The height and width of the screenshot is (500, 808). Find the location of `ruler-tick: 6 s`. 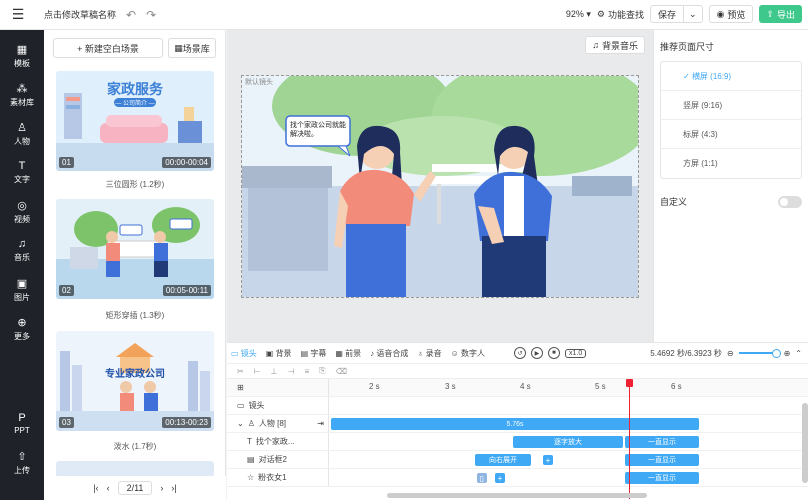

ruler-tick: 6 s is located at coordinates (676, 386).